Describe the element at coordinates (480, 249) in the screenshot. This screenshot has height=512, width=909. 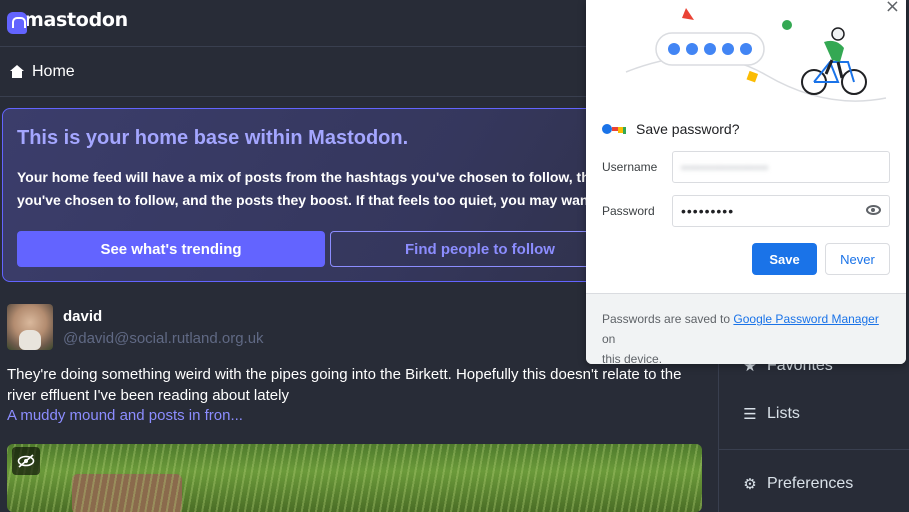
I see `find-people-button: Find people to follow` at that location.